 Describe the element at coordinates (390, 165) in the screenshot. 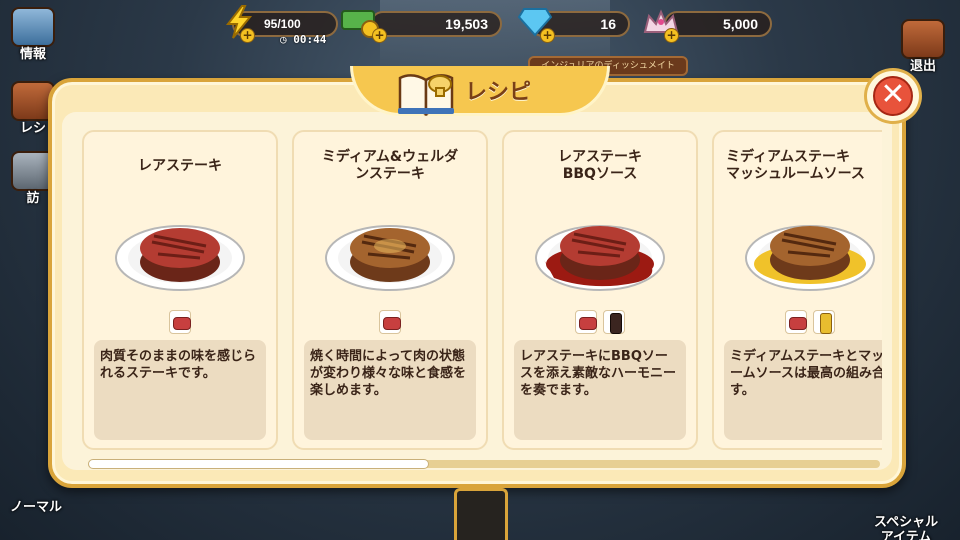

I see `recipe-title: ミディアム&ウェルダ ンステーキ` at that location.